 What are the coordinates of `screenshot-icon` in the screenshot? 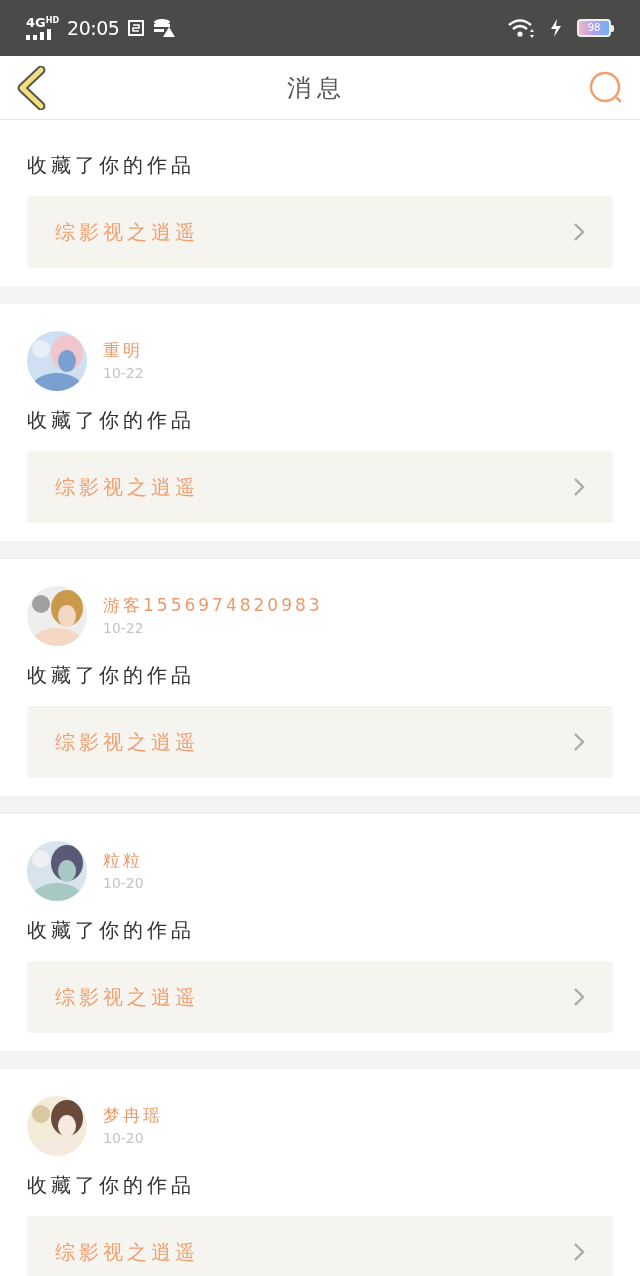 It's located at (136, 28).